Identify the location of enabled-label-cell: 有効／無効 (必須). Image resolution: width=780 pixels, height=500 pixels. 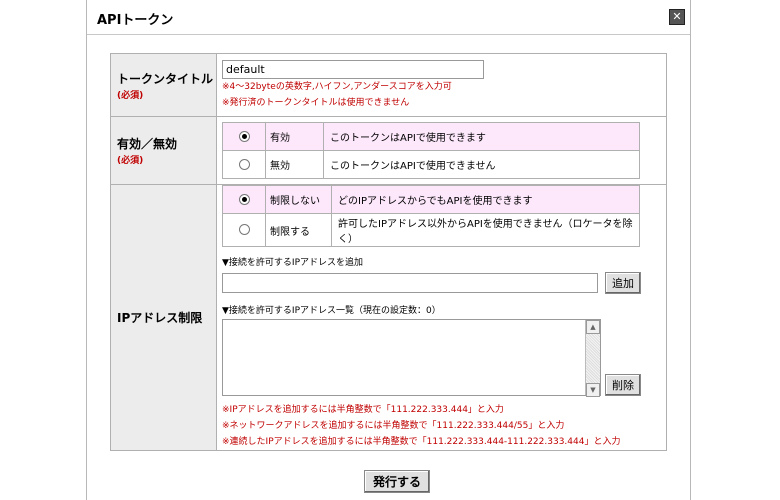
(163, 150).